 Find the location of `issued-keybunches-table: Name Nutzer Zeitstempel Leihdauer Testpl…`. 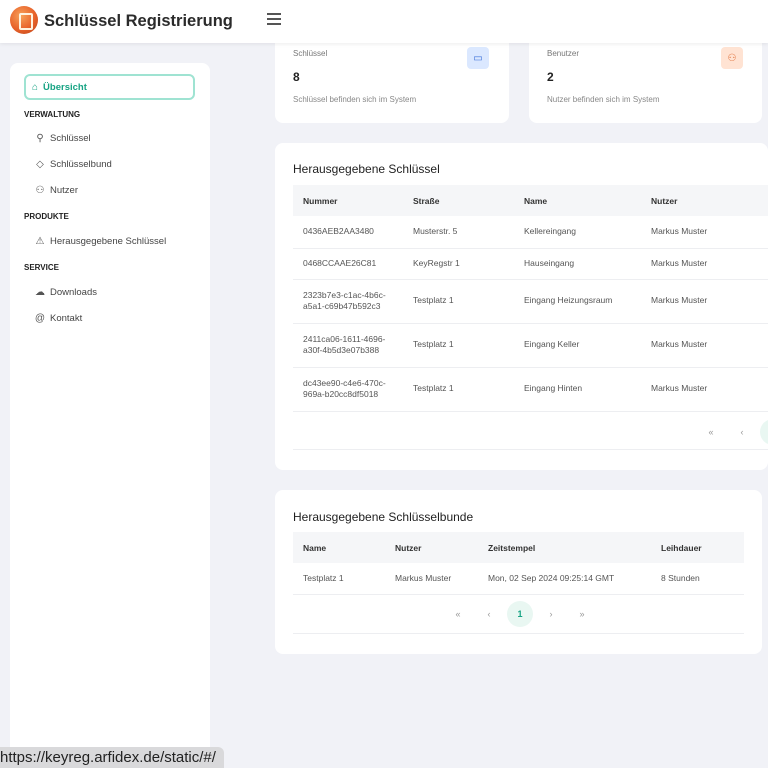

issued-keybunches-table: Name Nutzer Zeitstempel Leihdauer Testpl… is located at coordinates (518, 563).